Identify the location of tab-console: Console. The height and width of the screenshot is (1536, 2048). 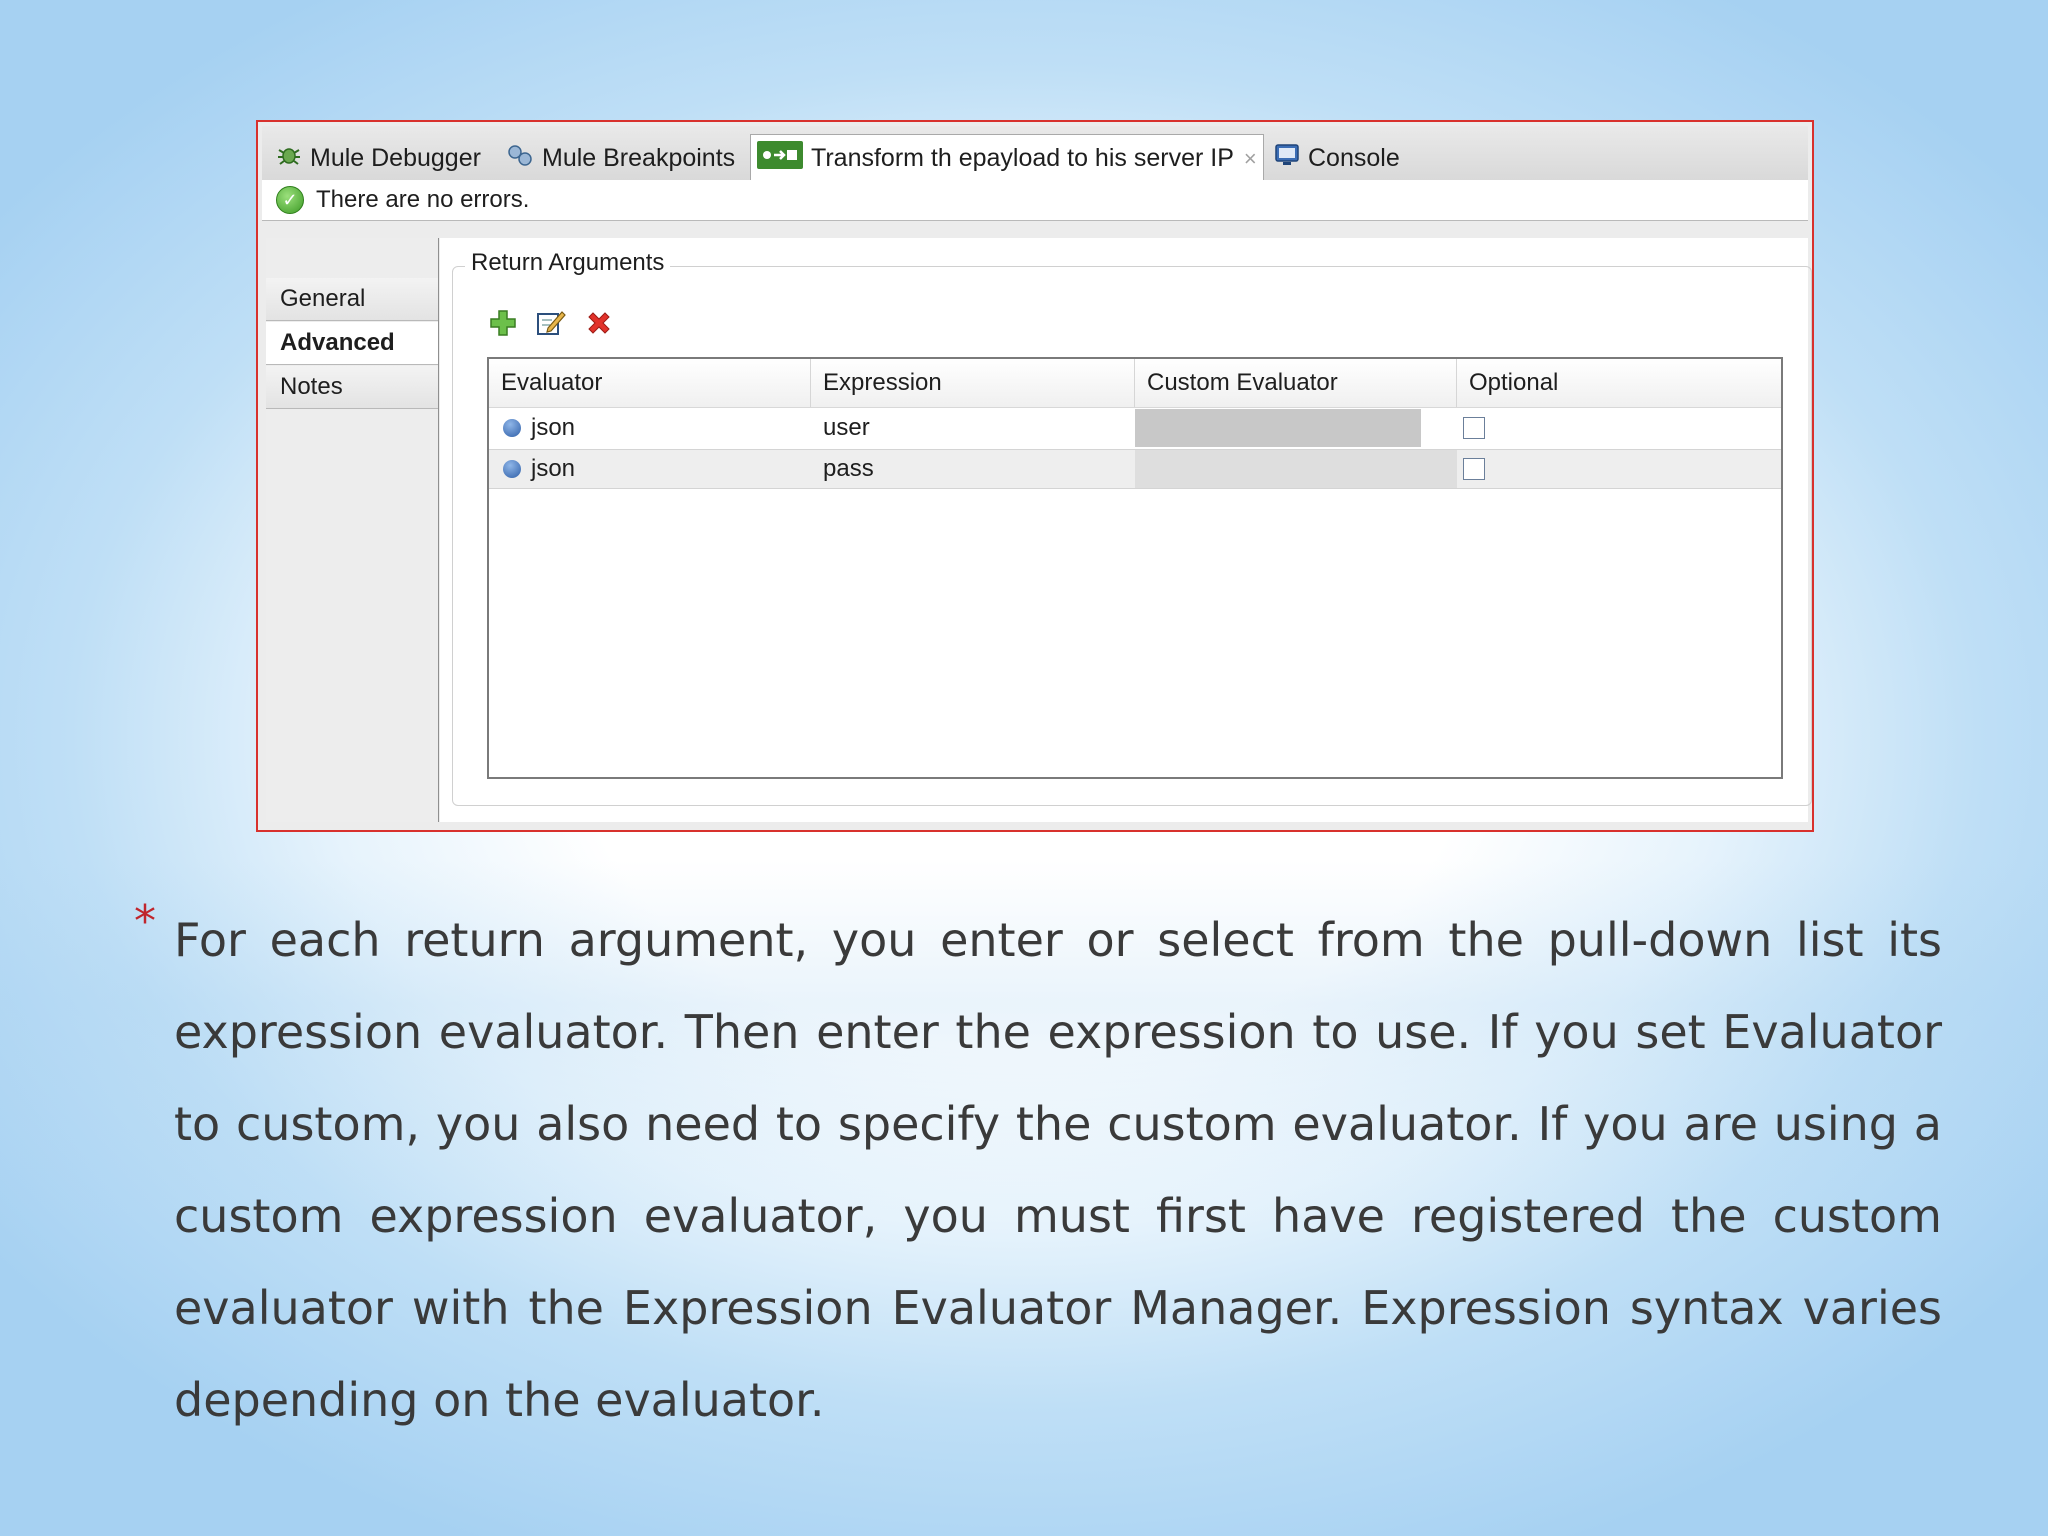
(1337, 158).